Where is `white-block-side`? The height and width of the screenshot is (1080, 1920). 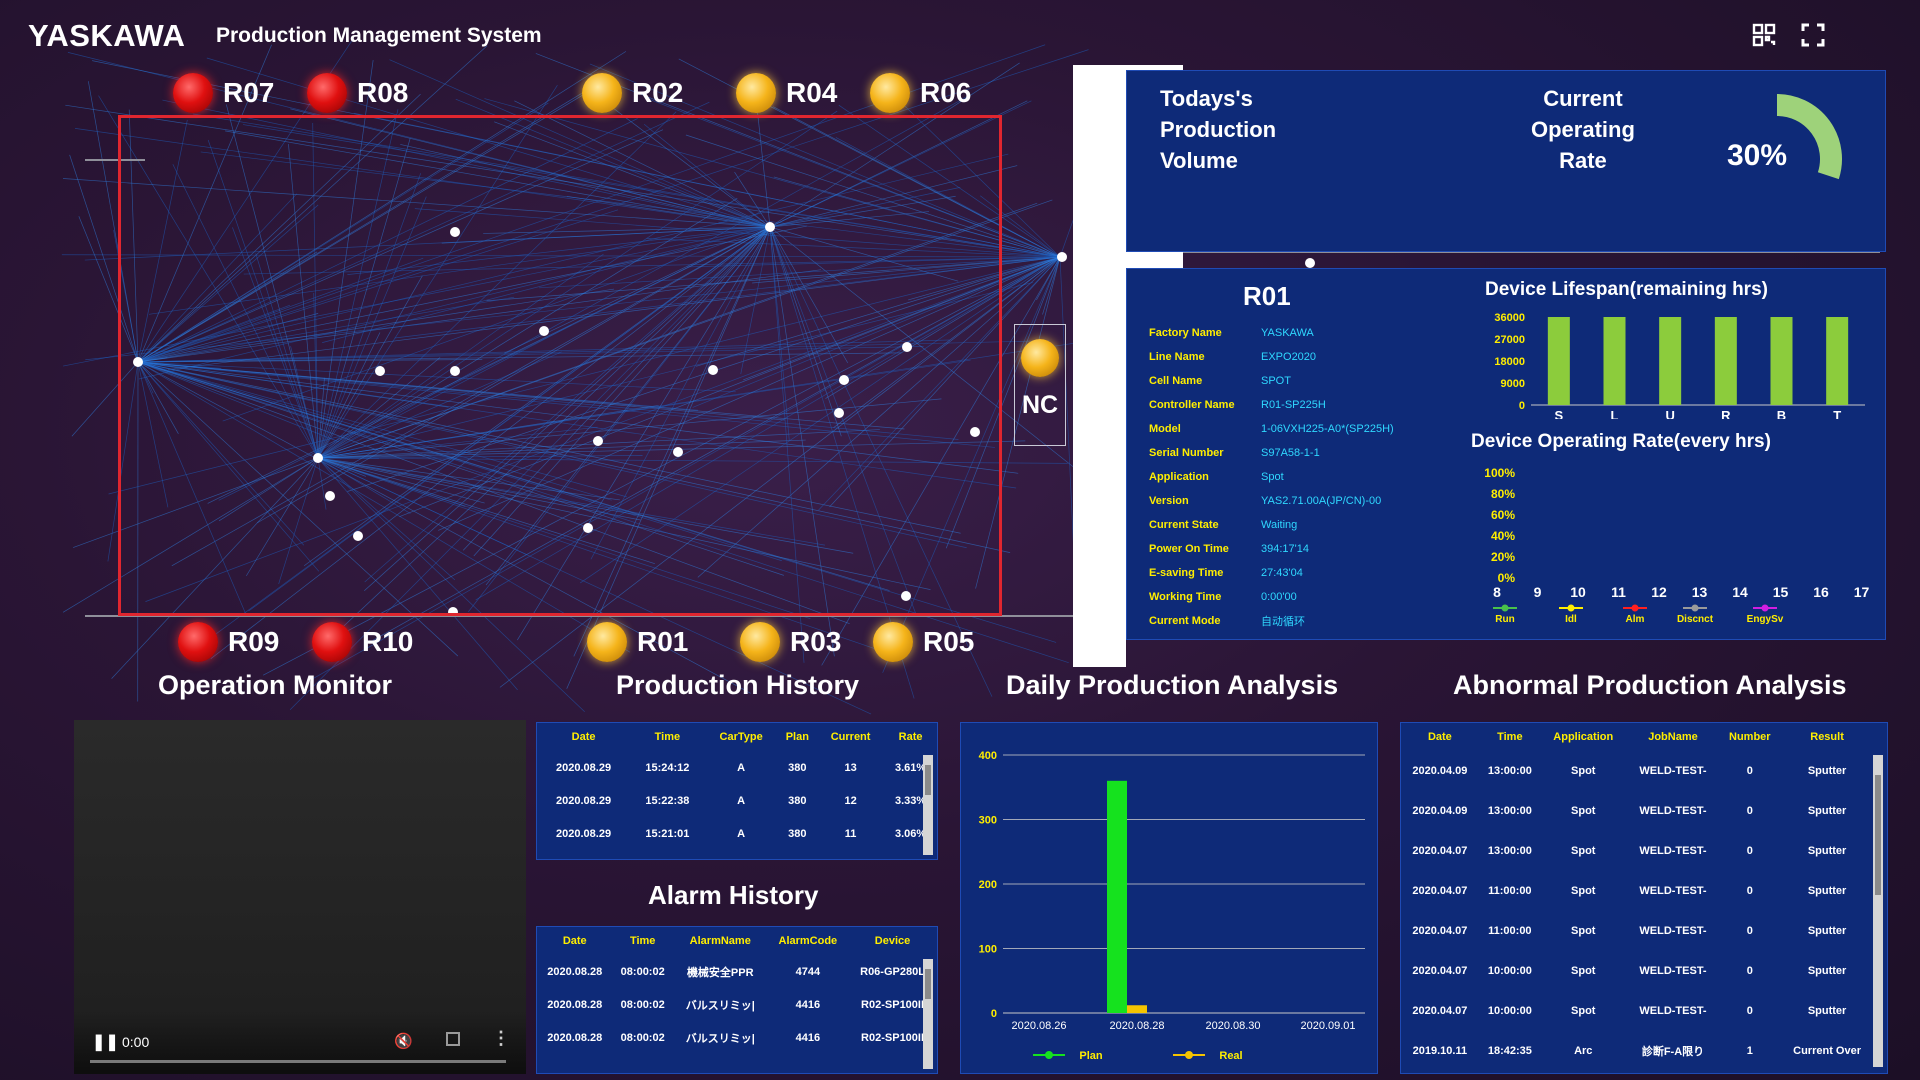
white-block-side is located at coordinates (1099, 366).